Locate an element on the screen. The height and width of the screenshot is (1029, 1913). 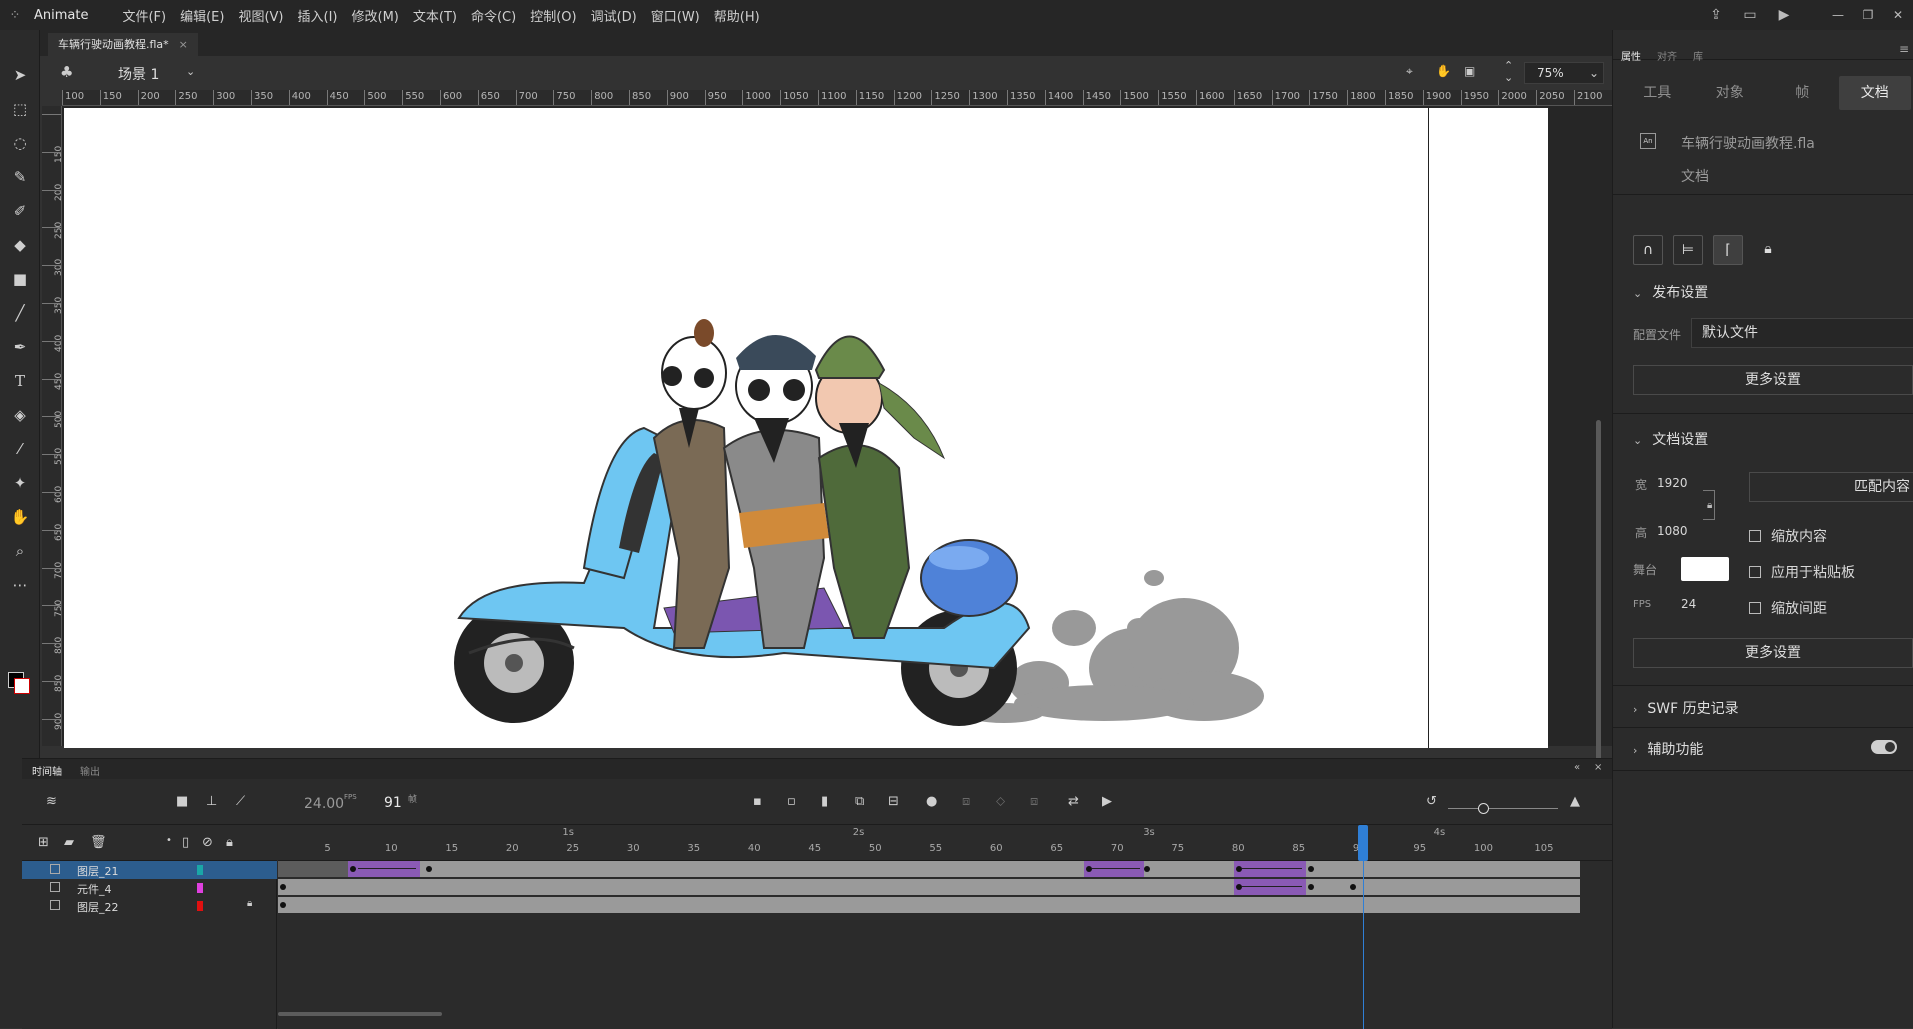
swf-history-header: ›SWF 历史记录 is located at coordinates (1686, 708).